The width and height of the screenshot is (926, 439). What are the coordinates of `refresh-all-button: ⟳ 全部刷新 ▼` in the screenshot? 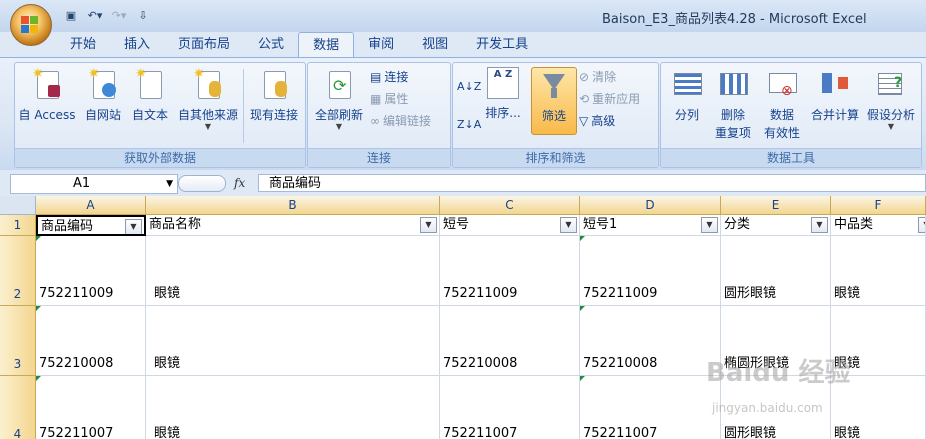 It's located at (339, 99).